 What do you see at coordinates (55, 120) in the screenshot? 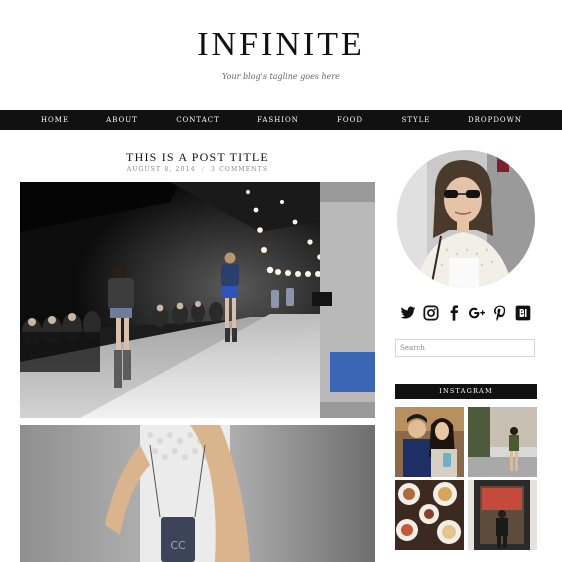
I see `nav-item-home: HOME` at bounding box center [55, 120].